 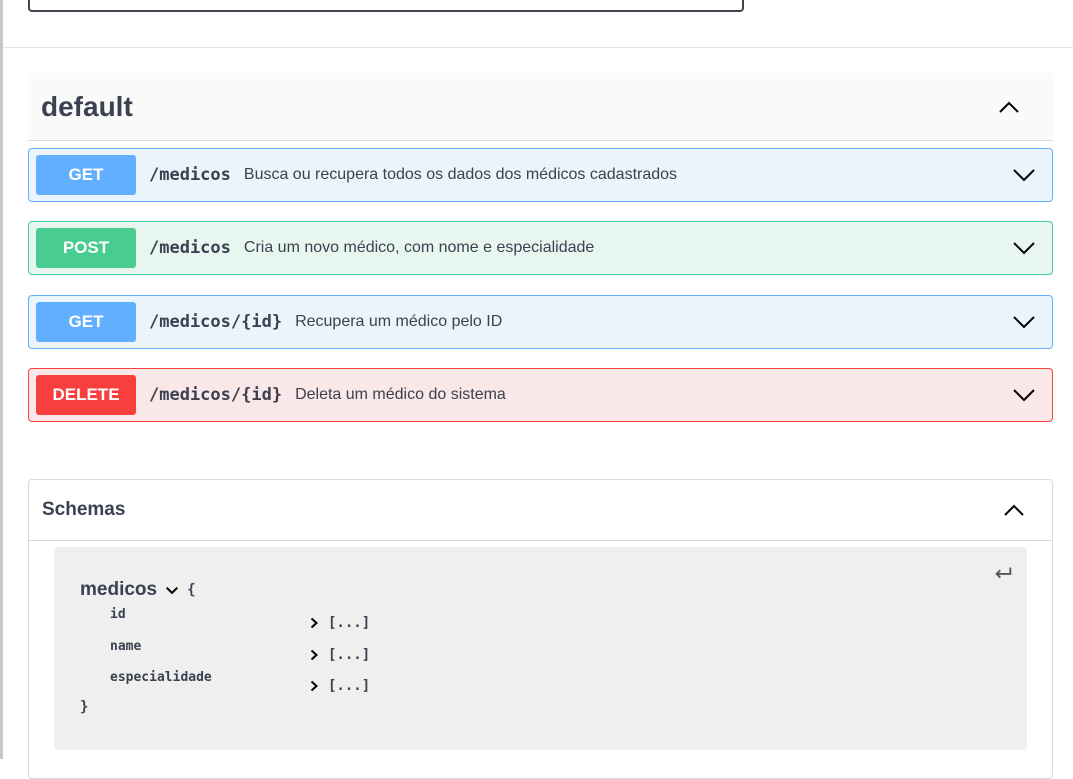 I want to click on property-name: name, so click(x=126, y=646).